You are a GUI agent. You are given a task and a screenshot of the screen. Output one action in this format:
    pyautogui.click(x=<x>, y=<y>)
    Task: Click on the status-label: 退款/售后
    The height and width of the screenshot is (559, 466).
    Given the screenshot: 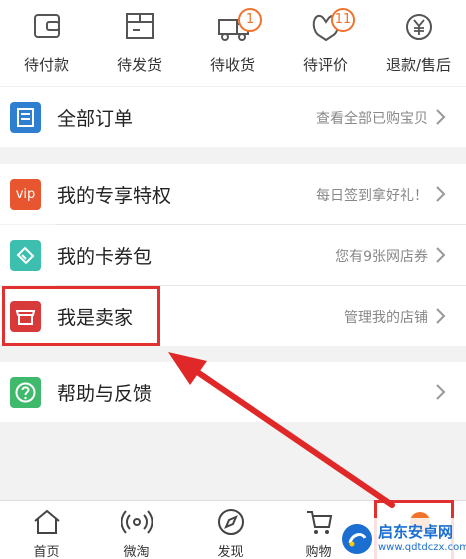 What is the action you would take?
    pyautogui.click(x=418, y=65)
    